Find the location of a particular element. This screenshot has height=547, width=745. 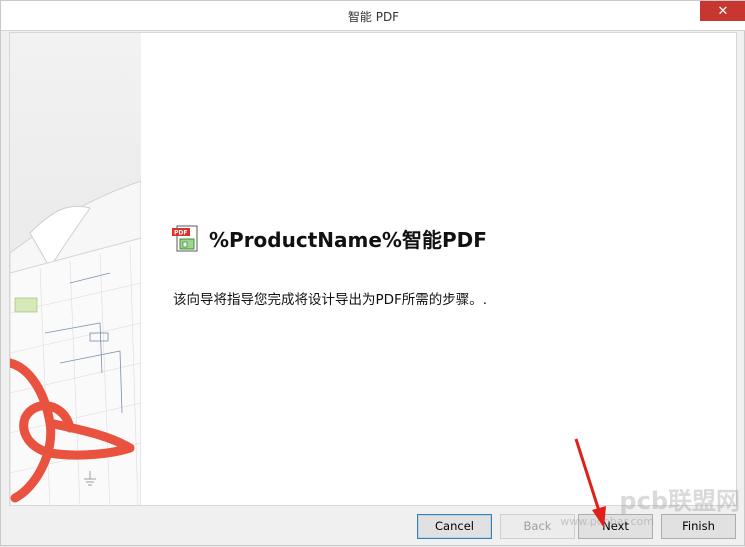

heading-row: PDF %ProductName%智能PDF is located at coordinates (329, 238).